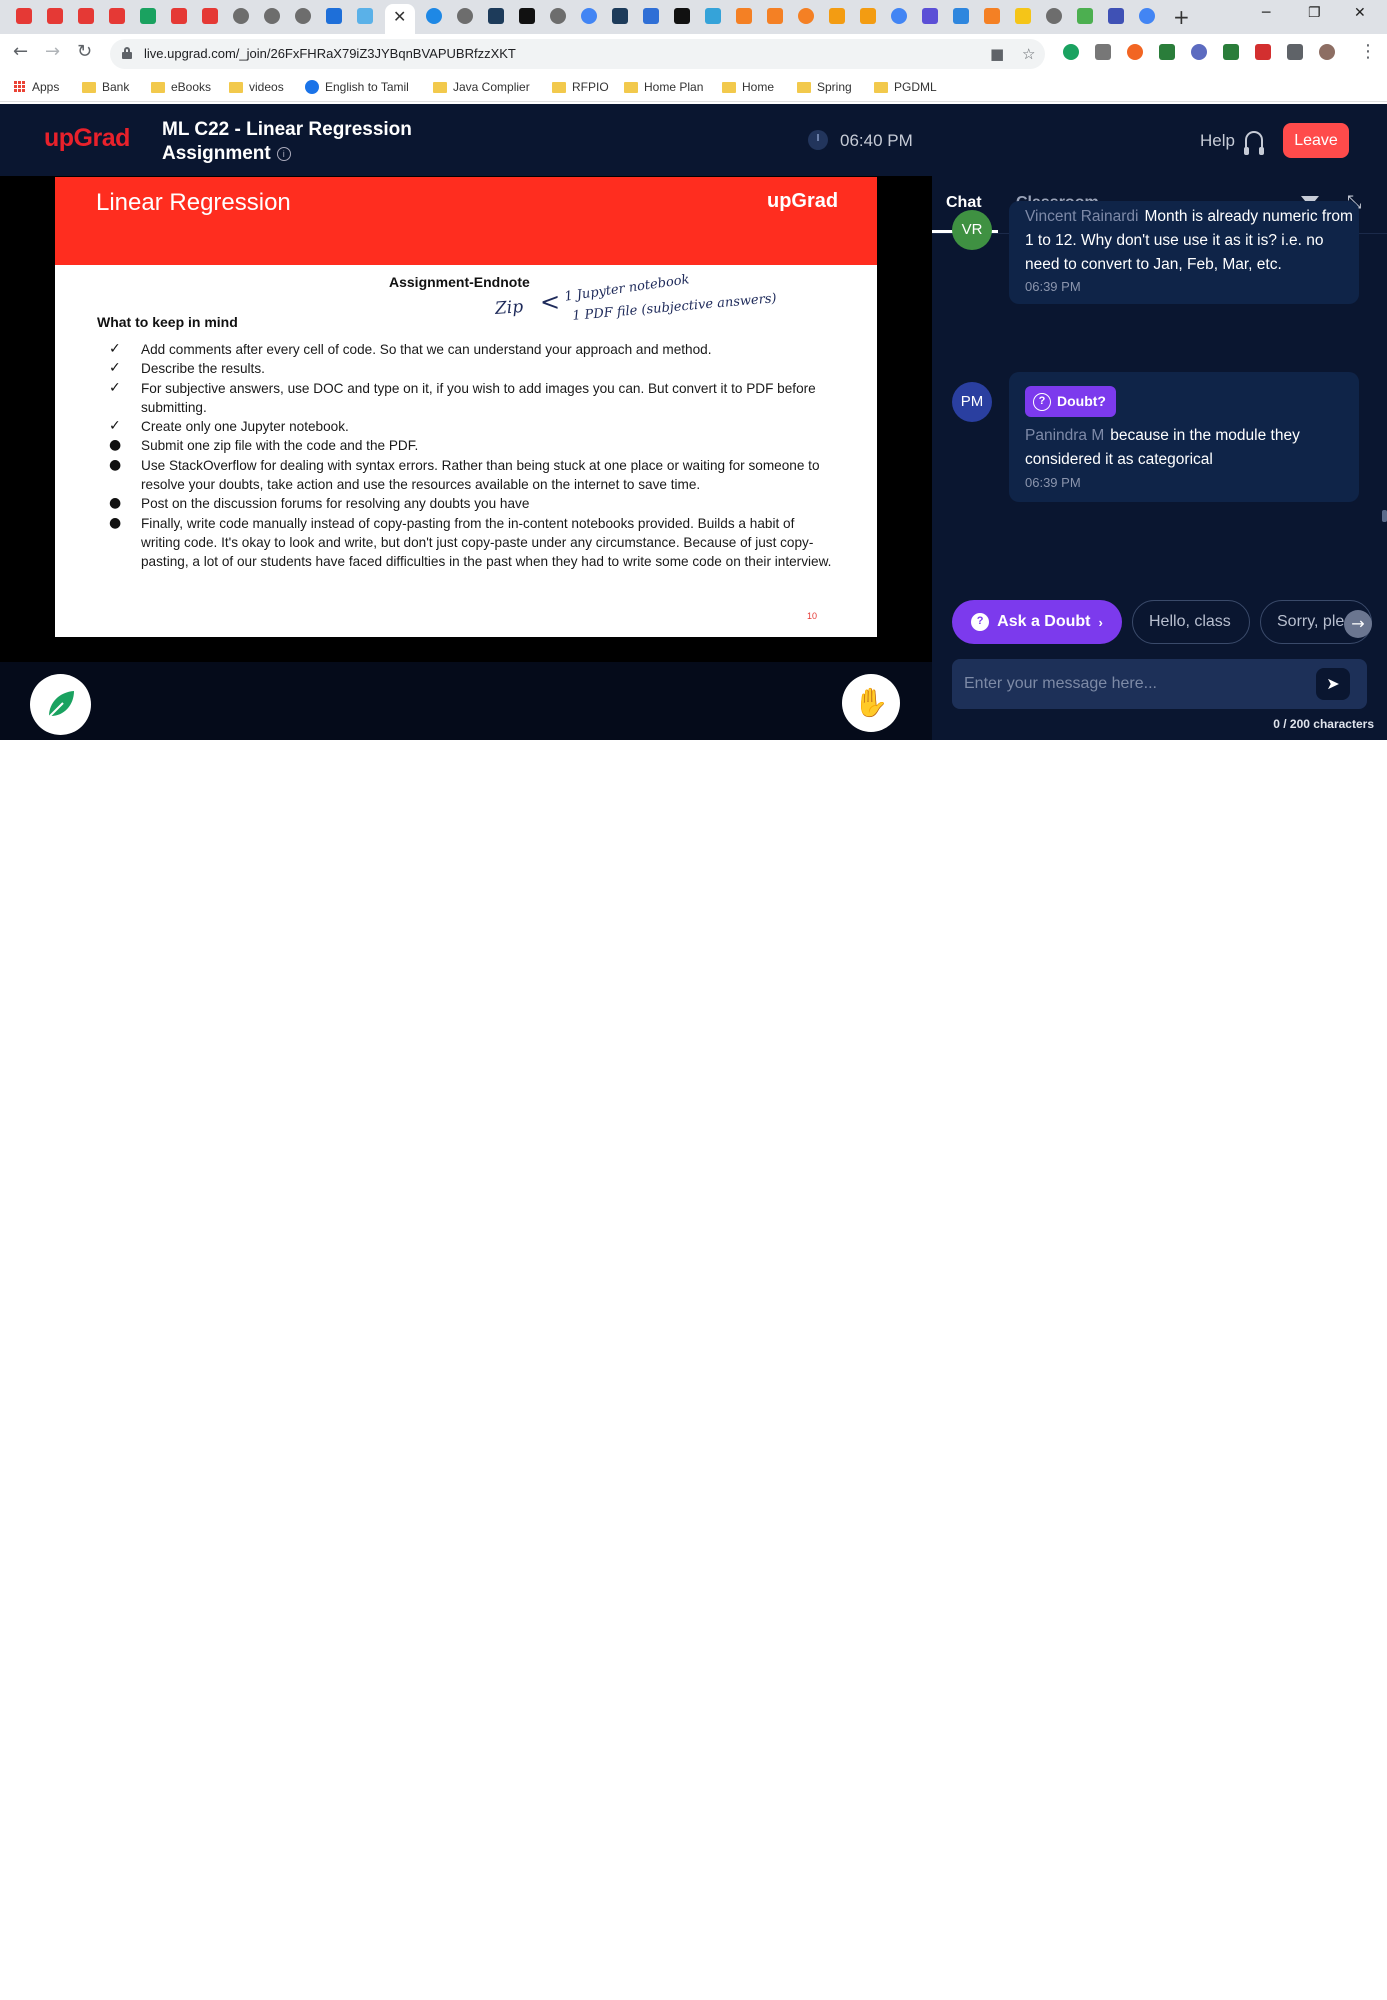 This screenshot has width=1387, height=2000. I want to click on help-button: Help, so click(1217, 141).